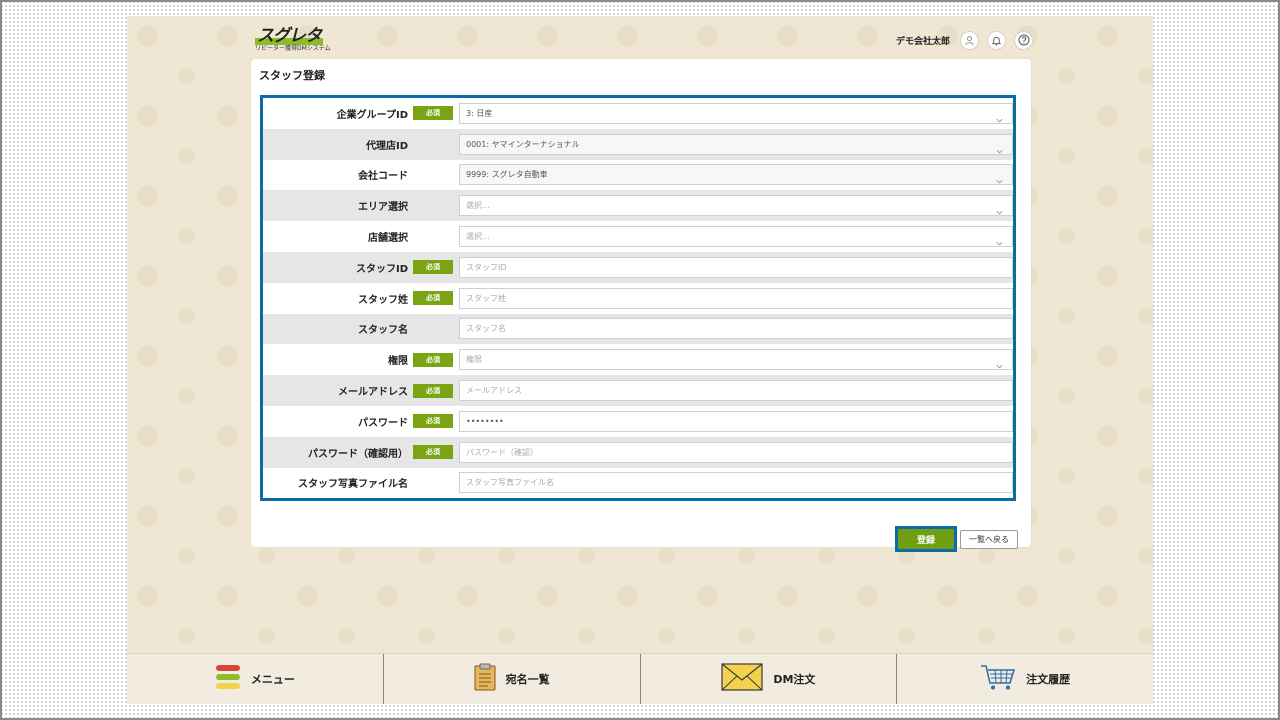  What do you see at coordinates (502, 452) in the screenshot?
I see `field-placeholder: パスワード（確認）` at bounding box center [502, 452].